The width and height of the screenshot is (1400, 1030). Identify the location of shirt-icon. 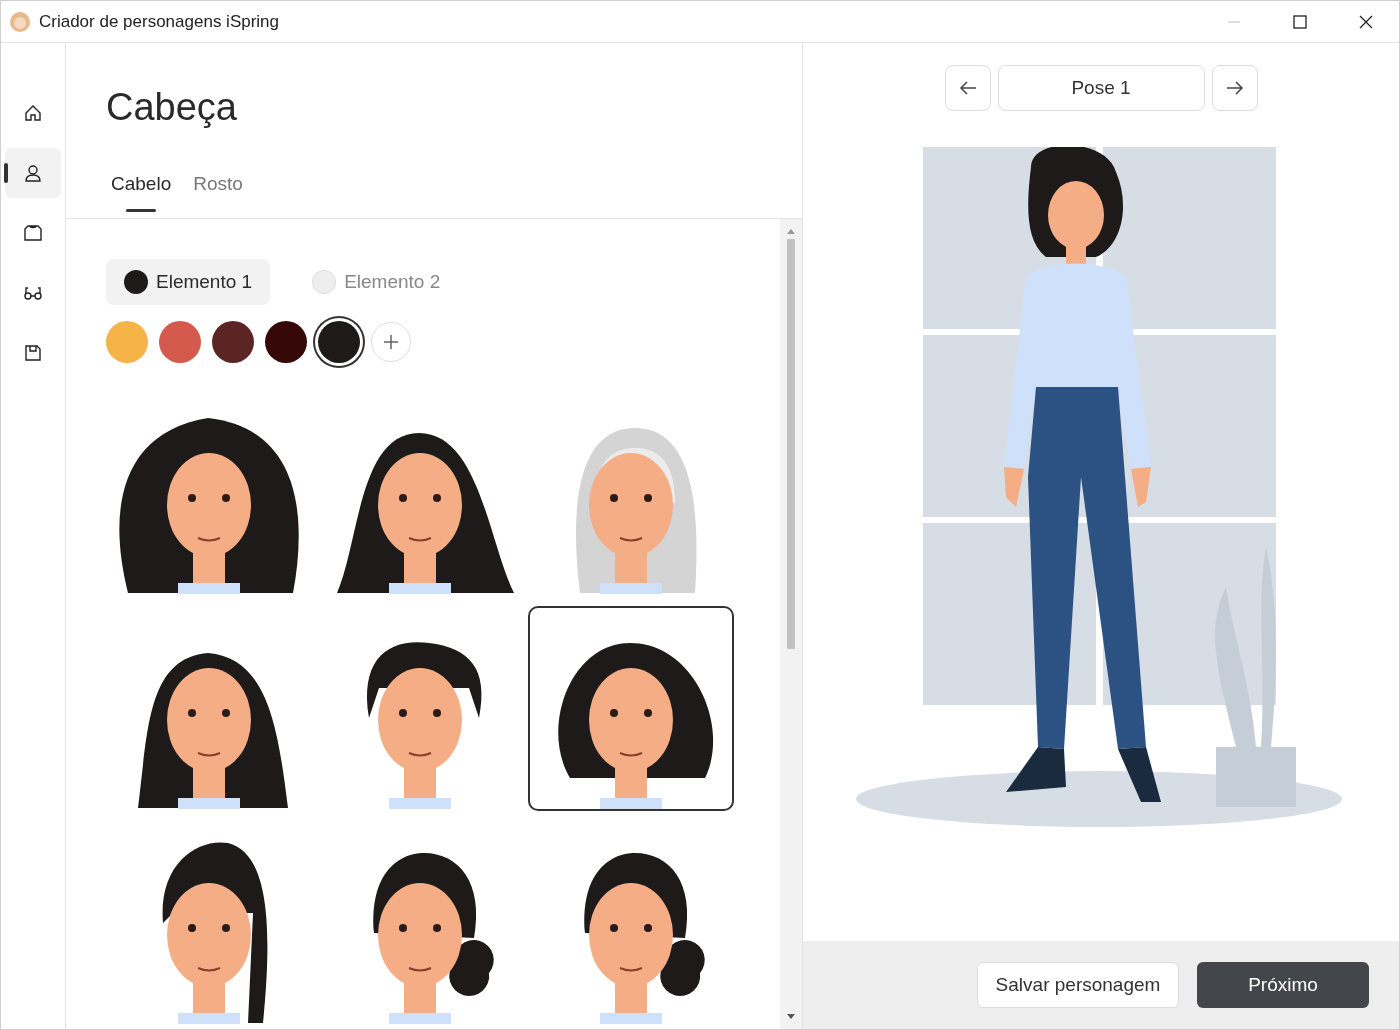
(33, 233).